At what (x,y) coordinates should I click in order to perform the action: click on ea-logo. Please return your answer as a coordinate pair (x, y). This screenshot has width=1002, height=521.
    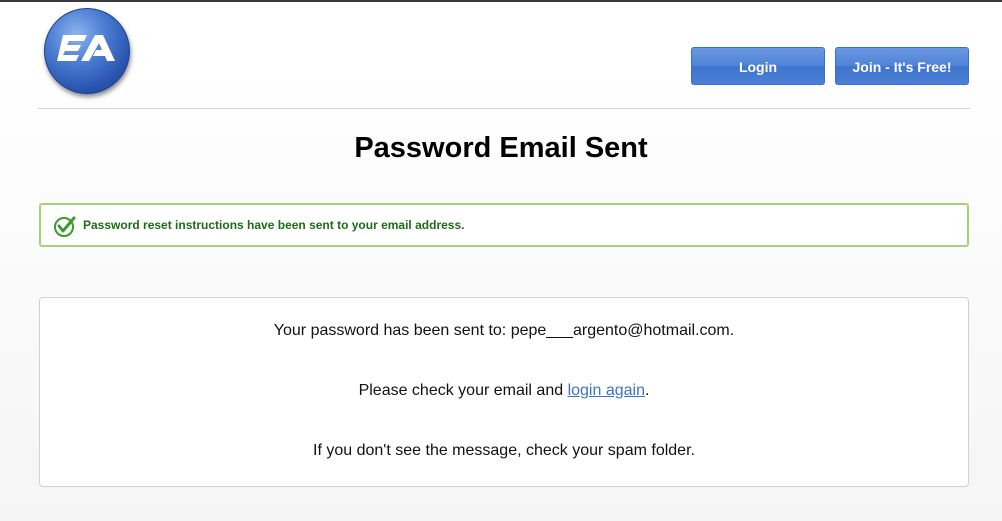
    Looking at the image, I should click on (87, 51).